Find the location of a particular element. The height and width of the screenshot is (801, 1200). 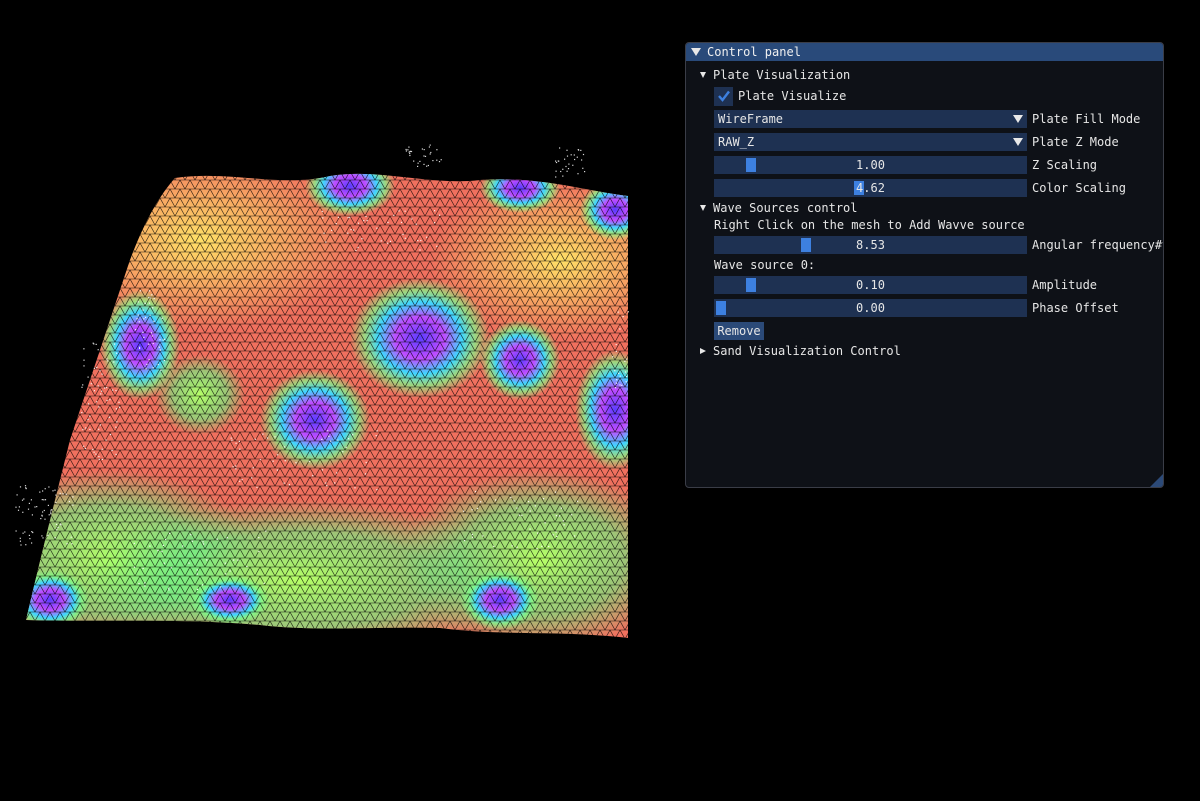

z-scaling-row: 1.00 Z Scaling is located at coordinates (924, 165).